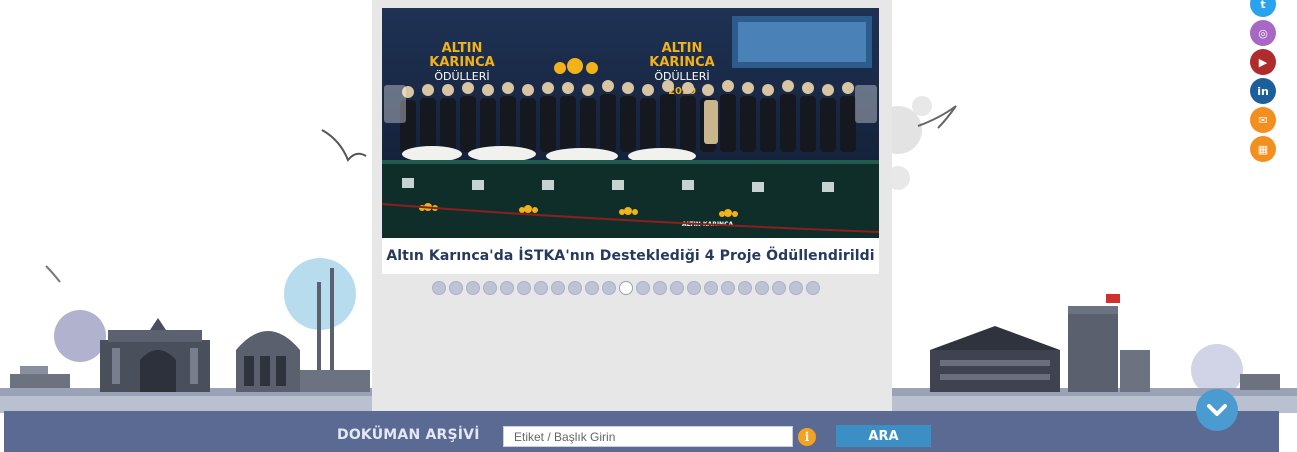 The image size is (1297, 452). What do you see at coordinates (461, 62) in the screenshot?
I see `sign-left-line2: KARINCA` at bounding box center [461, 62].